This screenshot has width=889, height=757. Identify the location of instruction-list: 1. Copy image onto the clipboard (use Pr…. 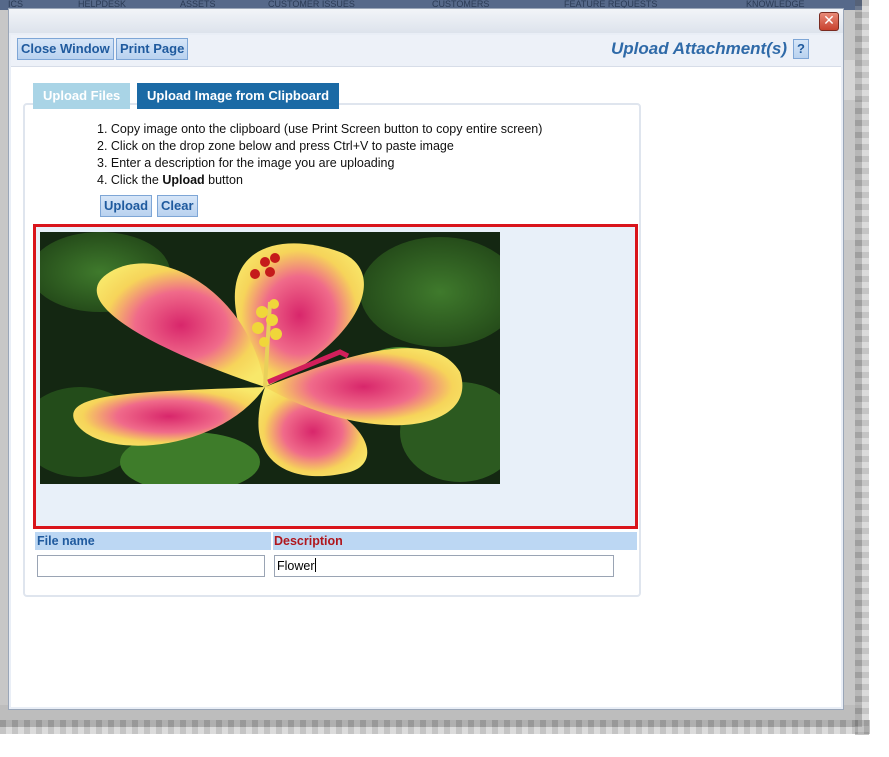
(319, 155).